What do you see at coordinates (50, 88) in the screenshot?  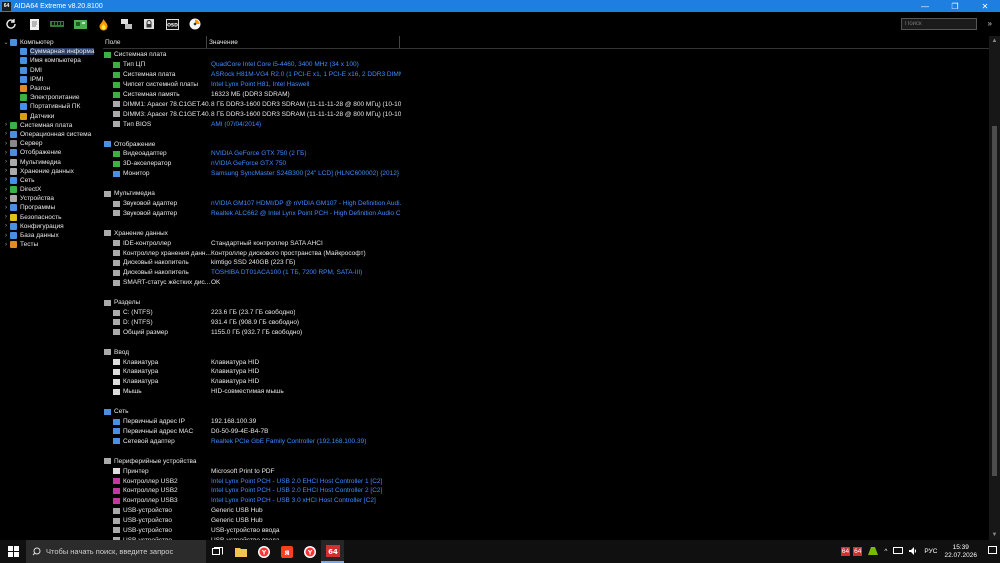 I see `tree-item: Разгон` at bounding box center [50, 88].